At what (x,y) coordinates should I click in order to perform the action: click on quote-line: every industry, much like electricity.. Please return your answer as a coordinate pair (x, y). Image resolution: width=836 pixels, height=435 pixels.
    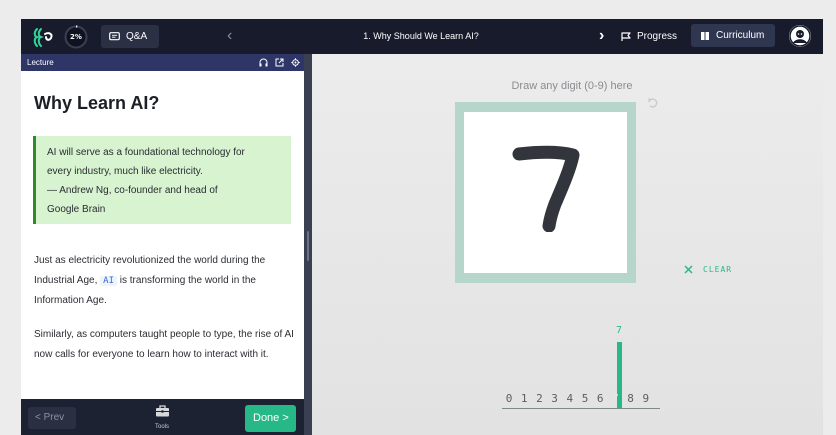
    Looking at the image, I should click on (125, 171).